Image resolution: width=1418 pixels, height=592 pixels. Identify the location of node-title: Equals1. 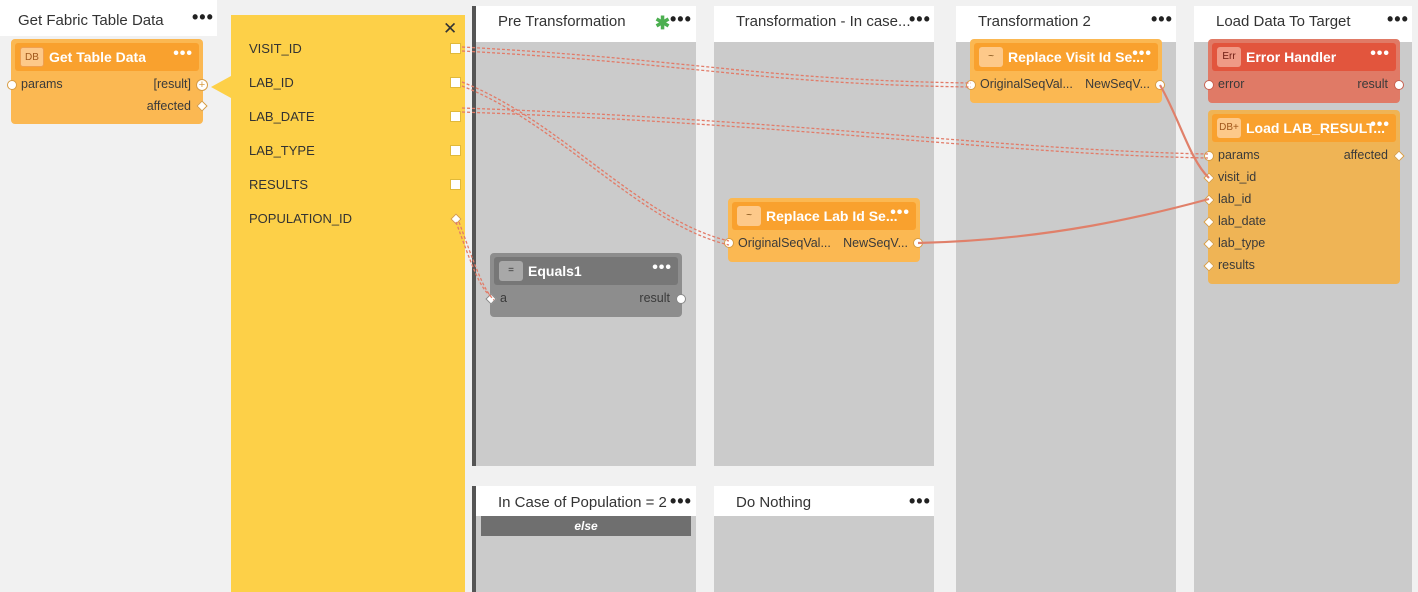
(555, 271).